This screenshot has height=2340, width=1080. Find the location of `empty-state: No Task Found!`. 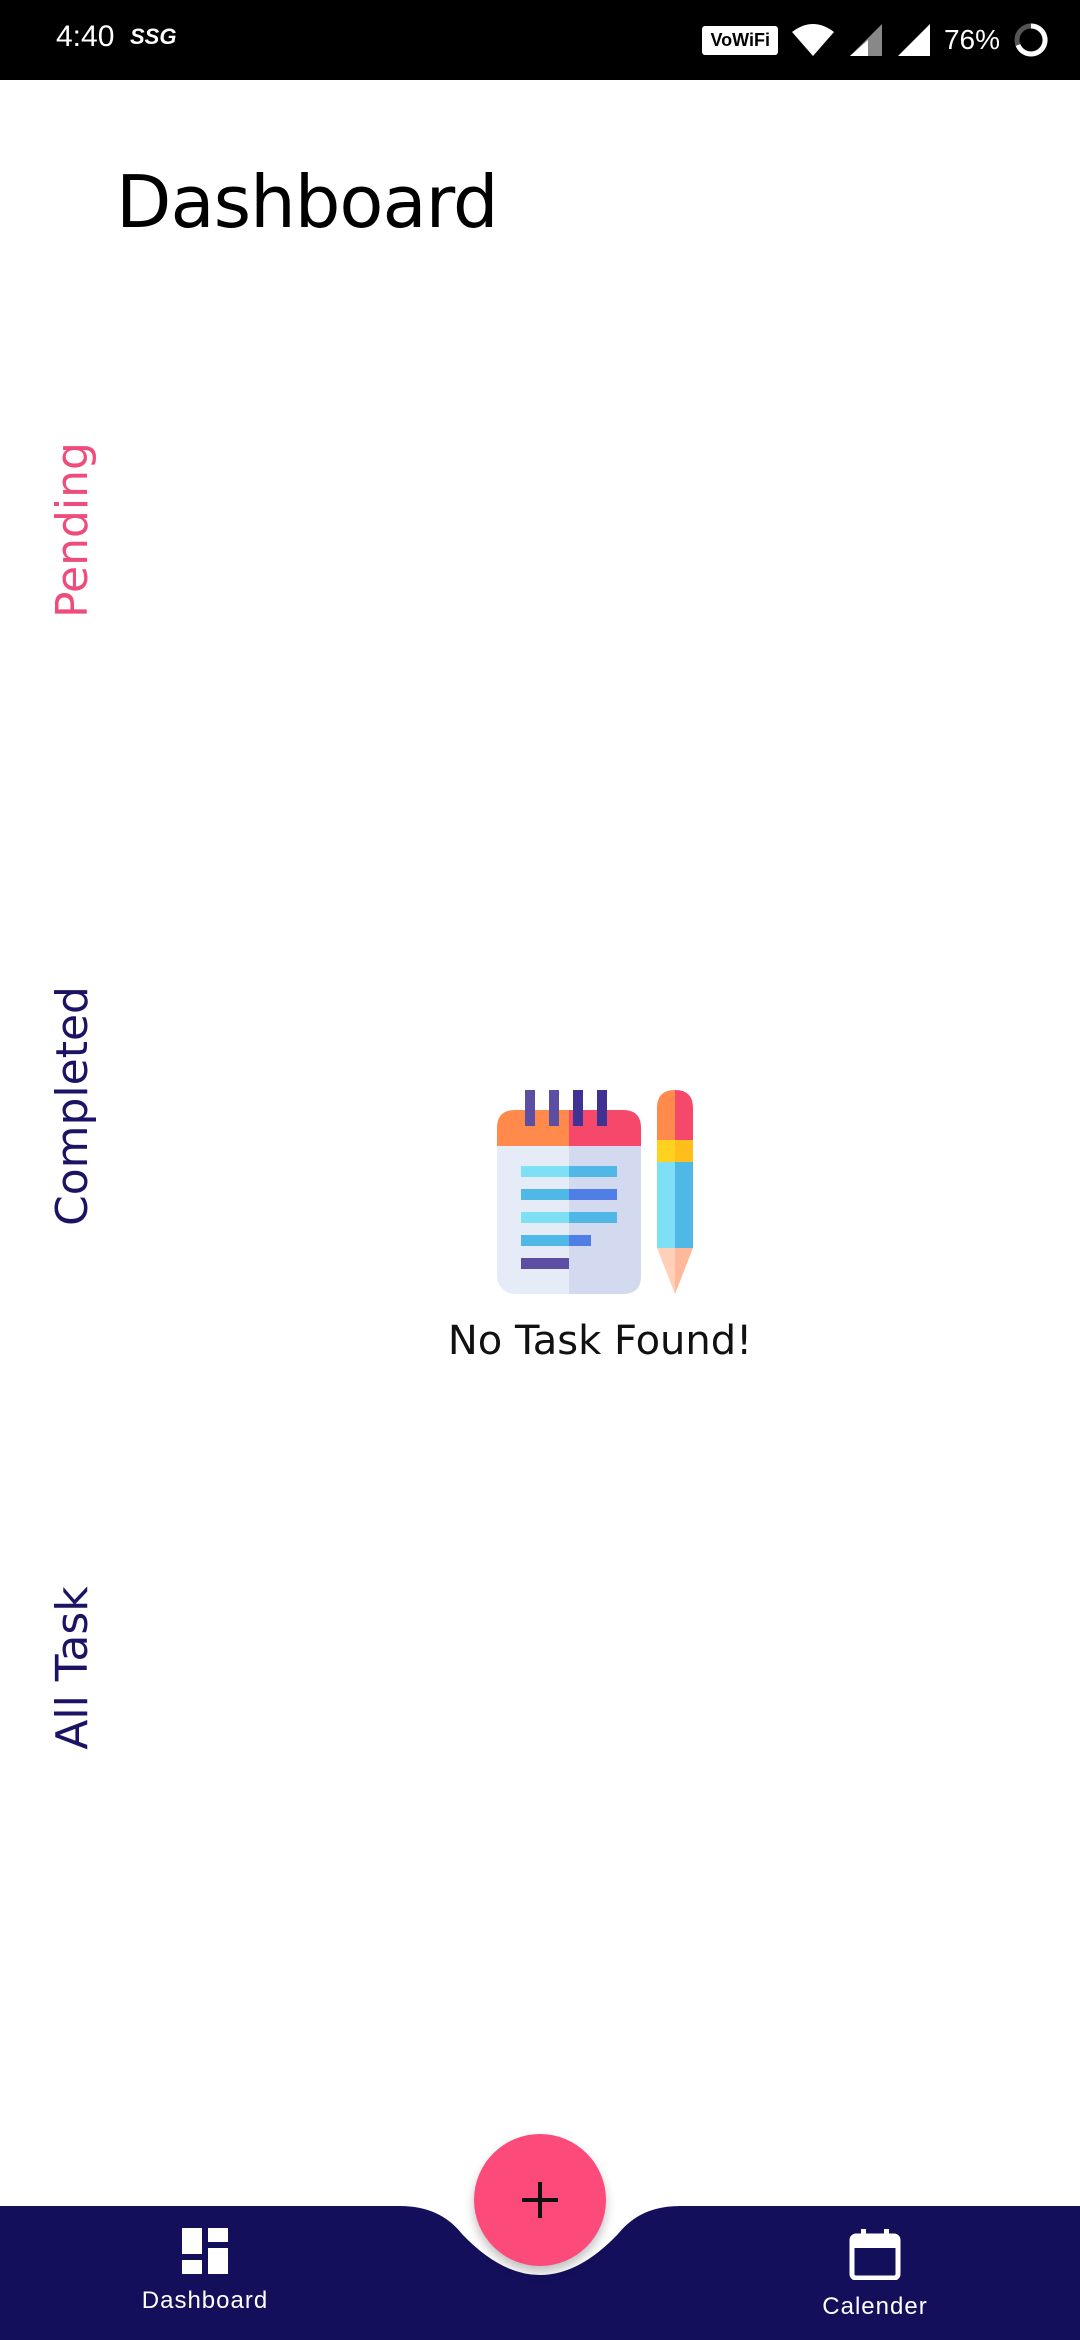

empty-state: No Task Found! is located at coordinates (600, 1235).